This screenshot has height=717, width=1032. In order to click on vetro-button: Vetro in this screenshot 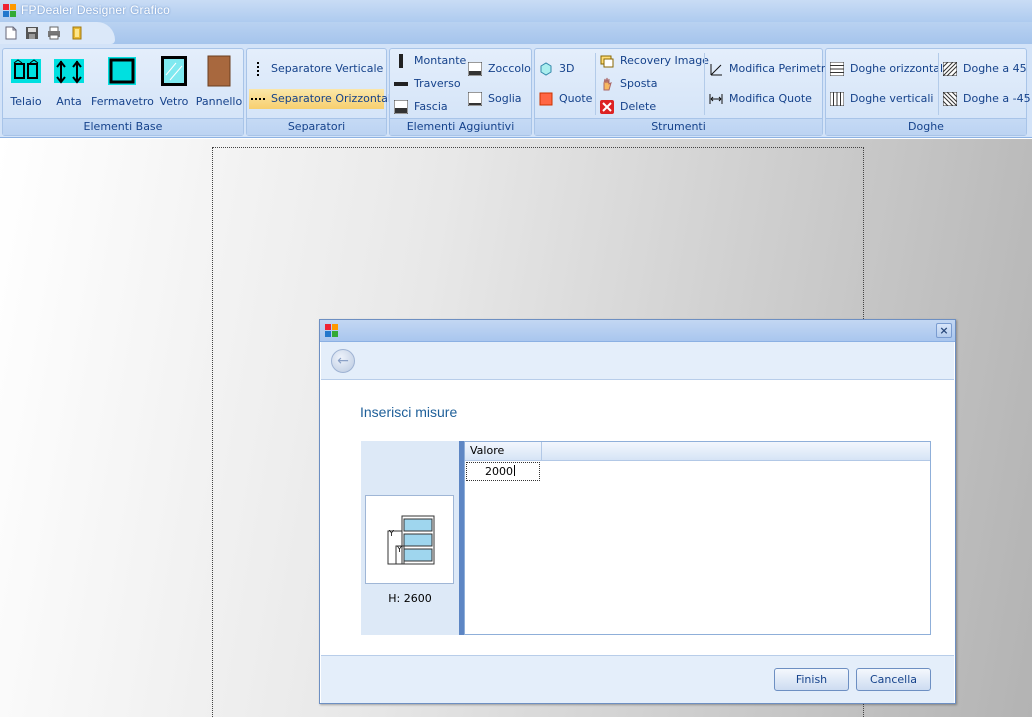, I will do `click(174, 83)`.